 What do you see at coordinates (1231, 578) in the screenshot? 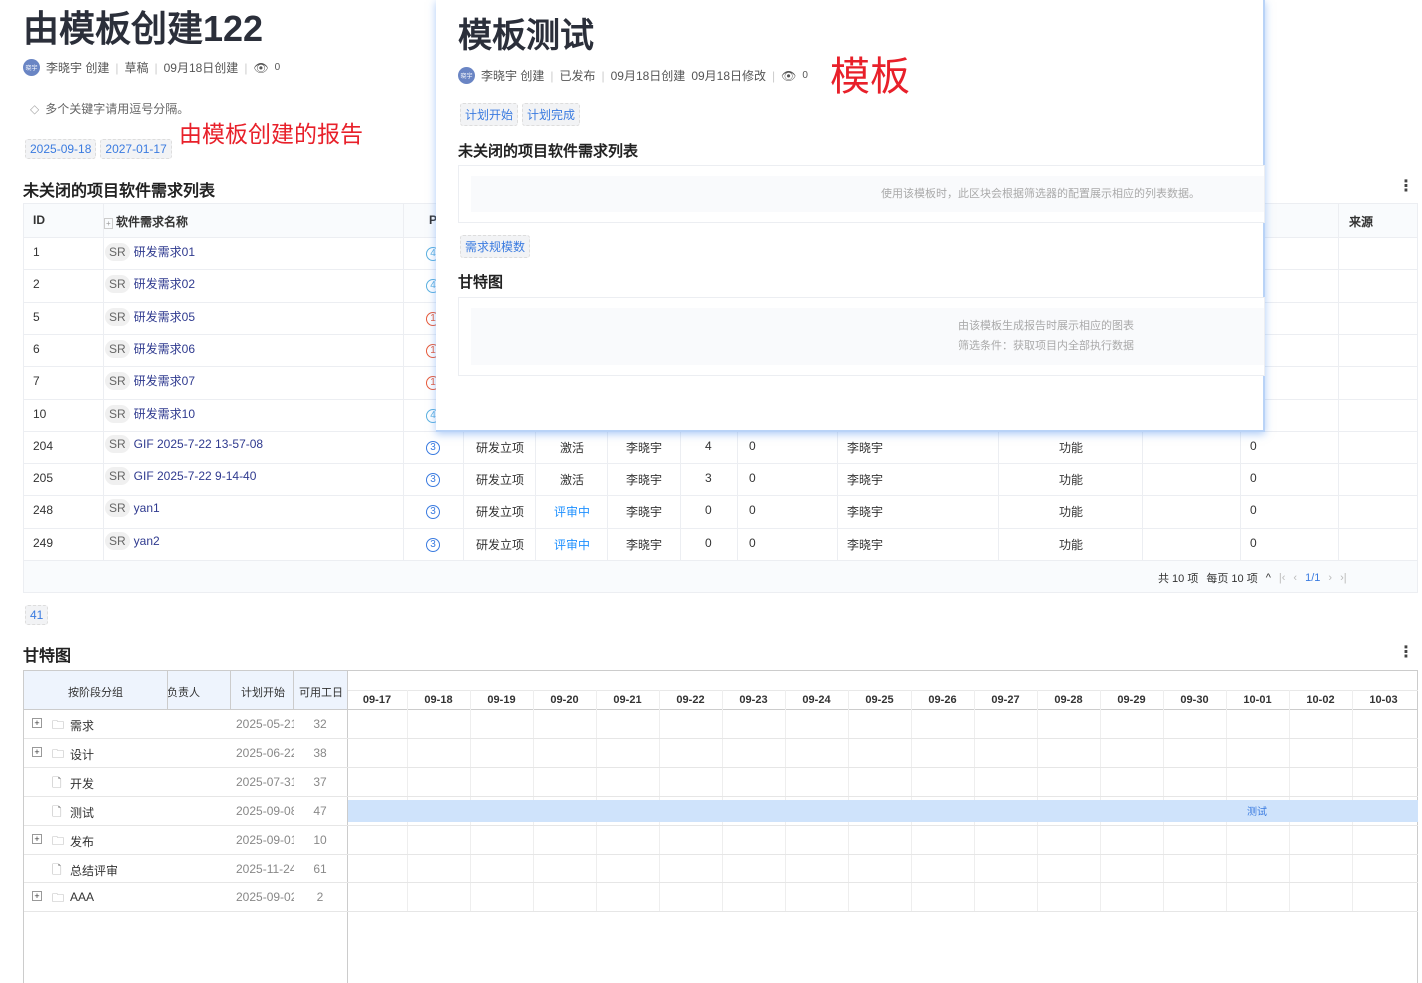
I see `page-size-select: 每页 10 项` at bounding box center [1231, 578].